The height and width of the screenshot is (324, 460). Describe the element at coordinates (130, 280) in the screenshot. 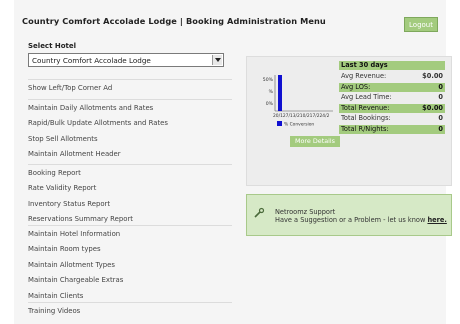

I see `menu-item-maintain-chargeable-extras: Maintain Chargeable Extras` at that location.